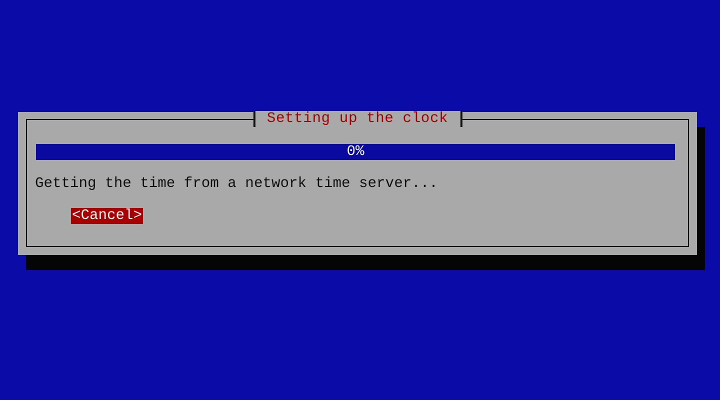  What do you see at coordinates (107, 216) in the screenshot?
I see `cancel-button: <Cancel>` at bounding box center [107, 216].